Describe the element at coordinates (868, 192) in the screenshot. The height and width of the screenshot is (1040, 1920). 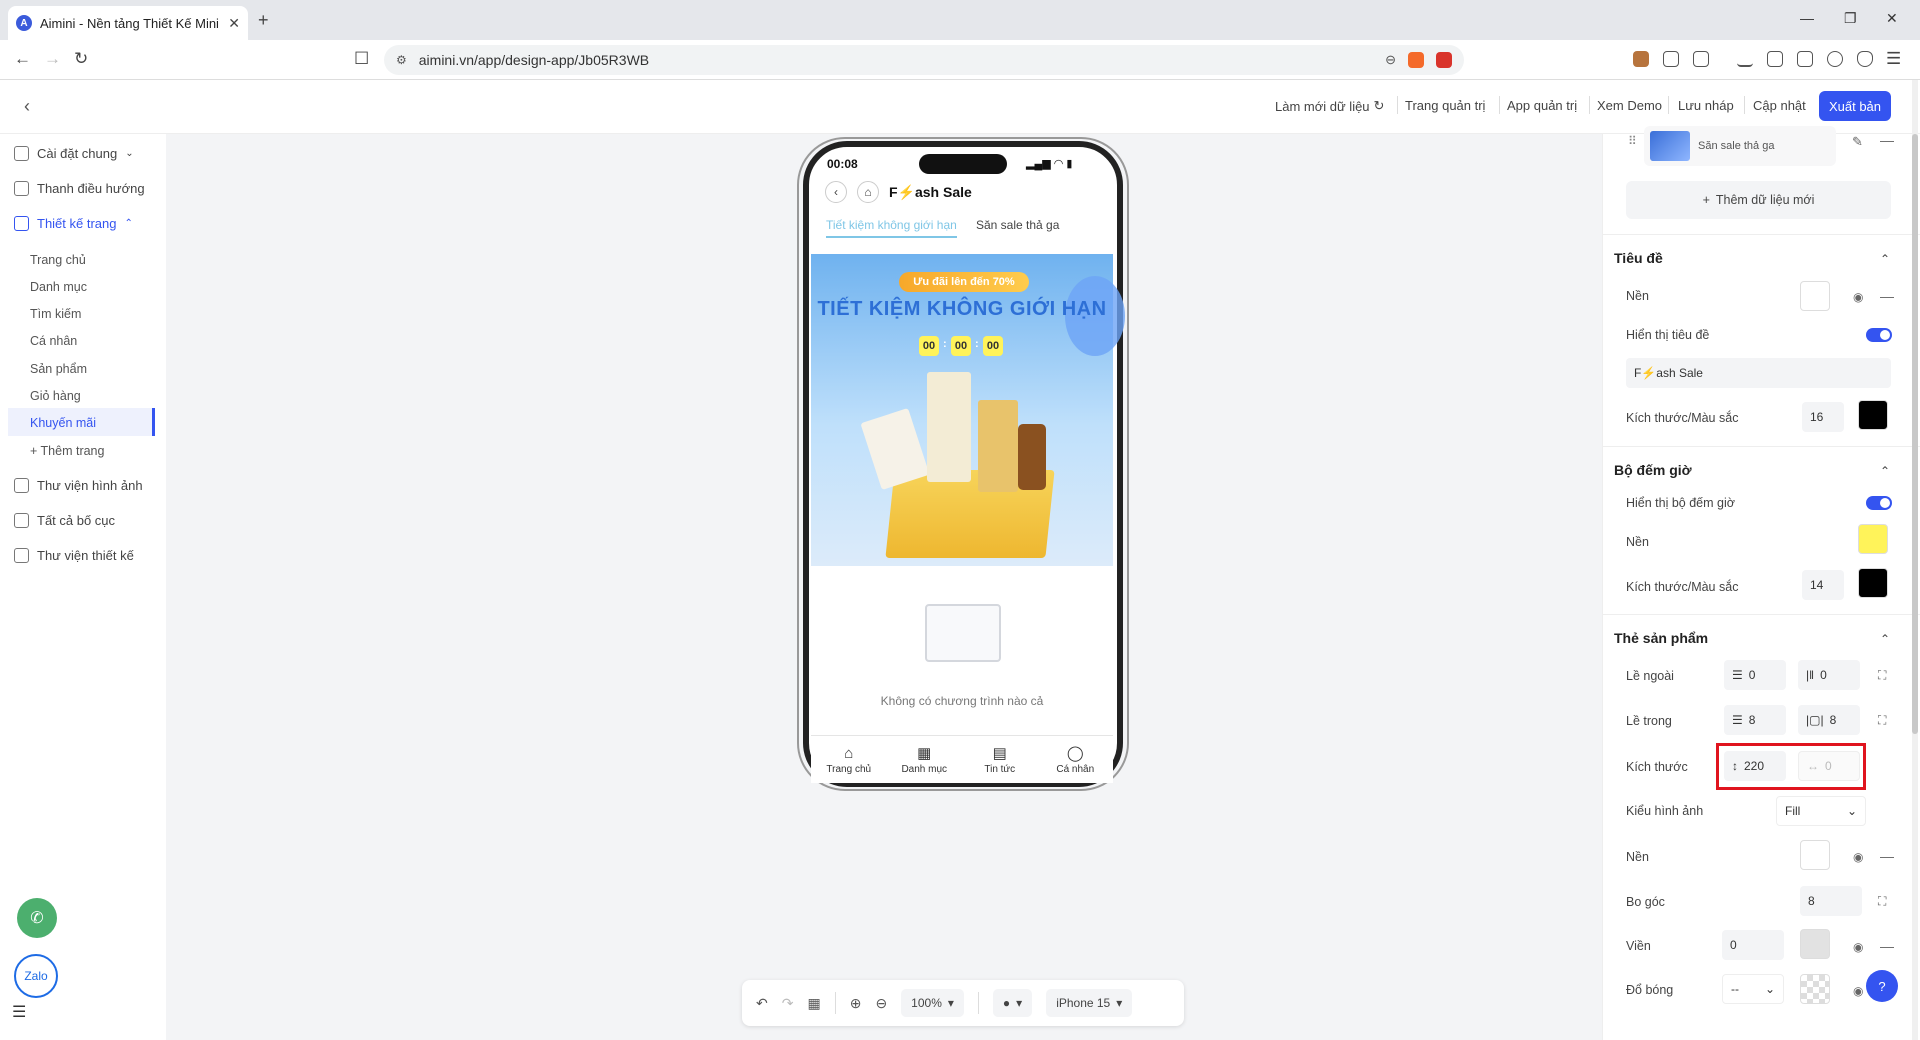
I see `phone-home-icon: ⌂` at that location.